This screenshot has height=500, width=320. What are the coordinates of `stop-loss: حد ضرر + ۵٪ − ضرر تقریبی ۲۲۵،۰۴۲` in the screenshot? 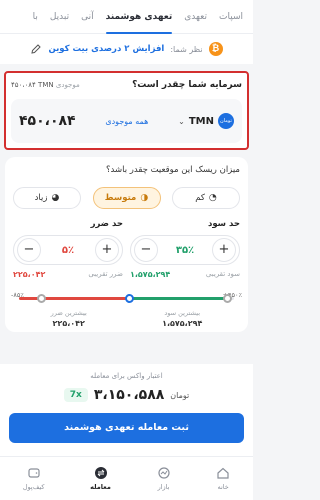 It's located at (68, 249).